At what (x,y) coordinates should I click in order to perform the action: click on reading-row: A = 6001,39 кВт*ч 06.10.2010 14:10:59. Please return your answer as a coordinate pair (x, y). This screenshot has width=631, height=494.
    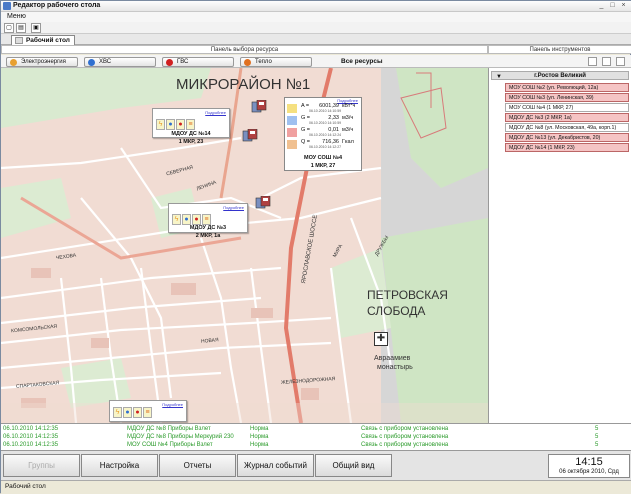
    Looking at the image, I should click on (323, 108).